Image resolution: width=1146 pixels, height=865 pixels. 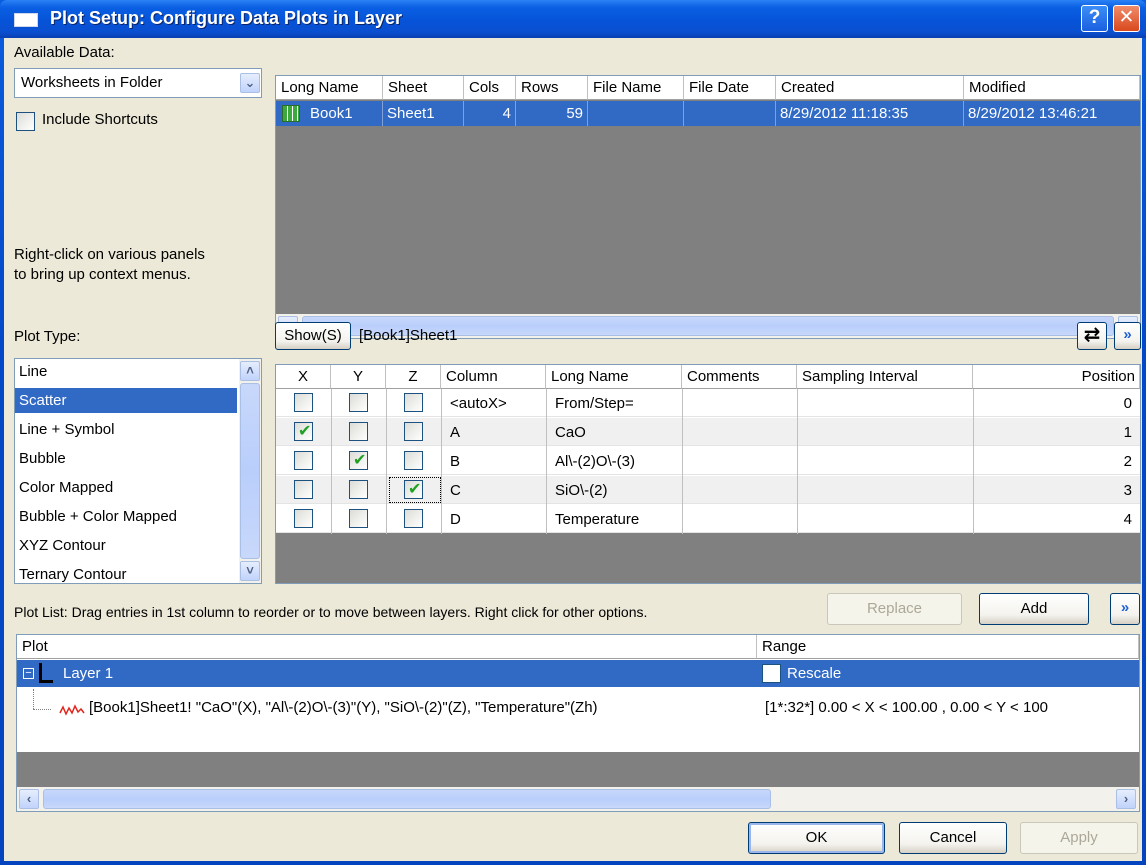 What do you see at coordinates (303, 431) in the screenshot?
I see `x-checkbox: ✔` at bounding box center [303, 431].